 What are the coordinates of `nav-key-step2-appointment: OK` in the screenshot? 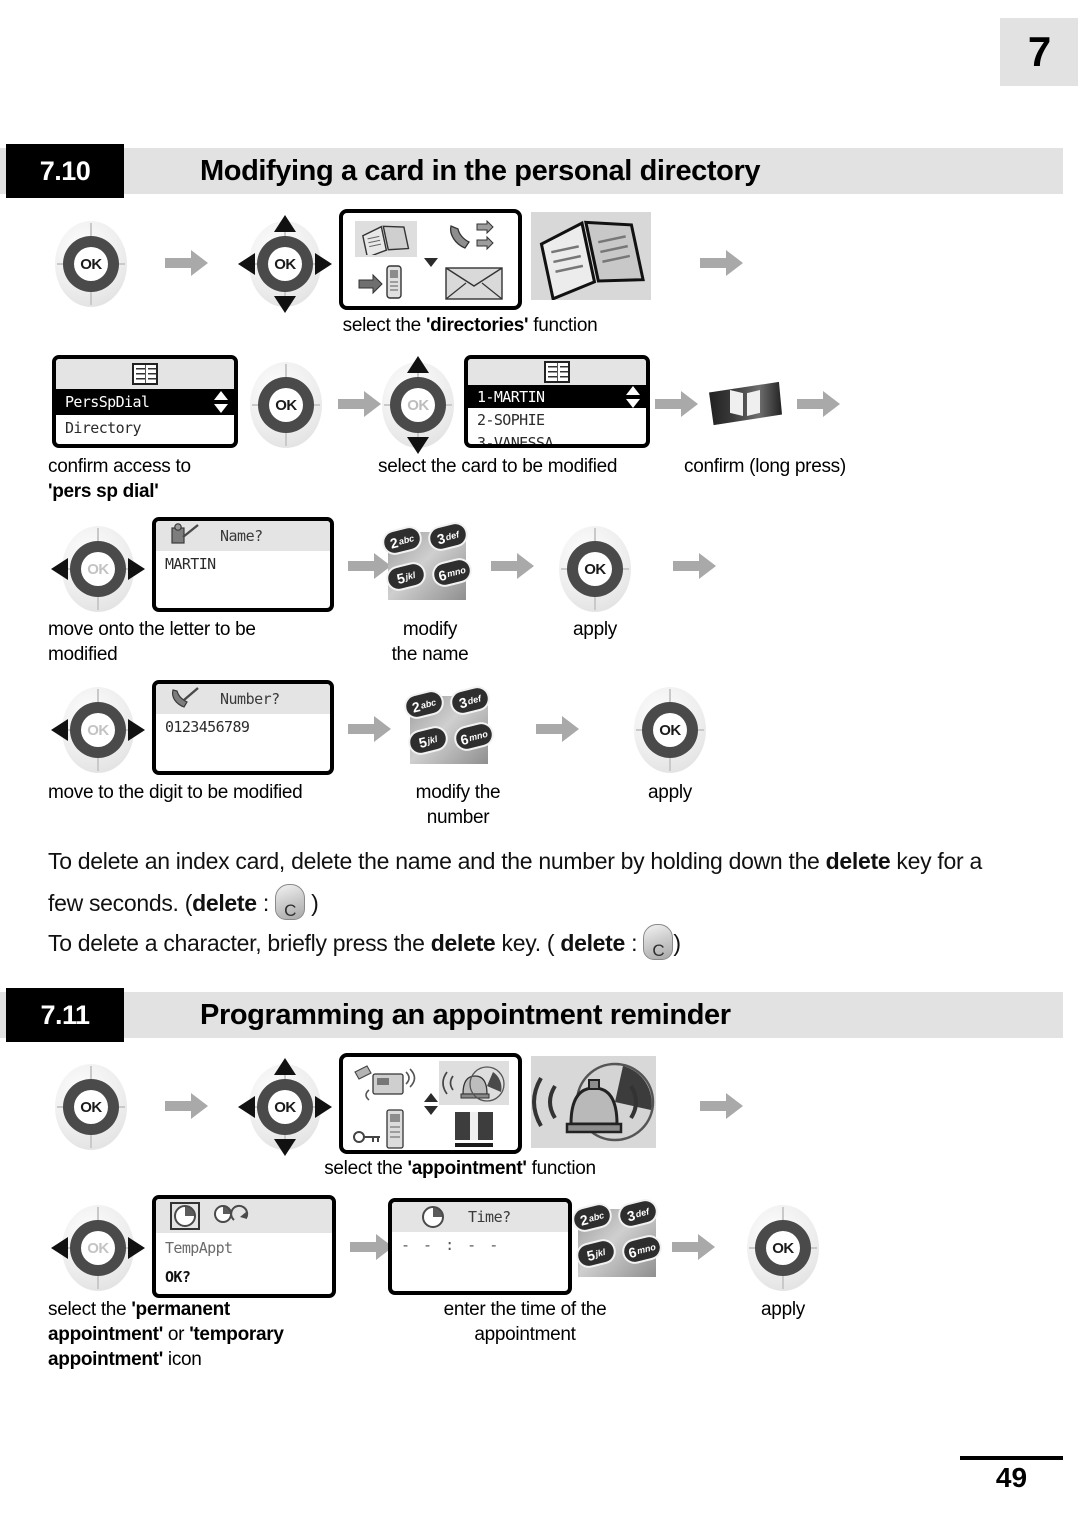 It's located at (285, 1107).